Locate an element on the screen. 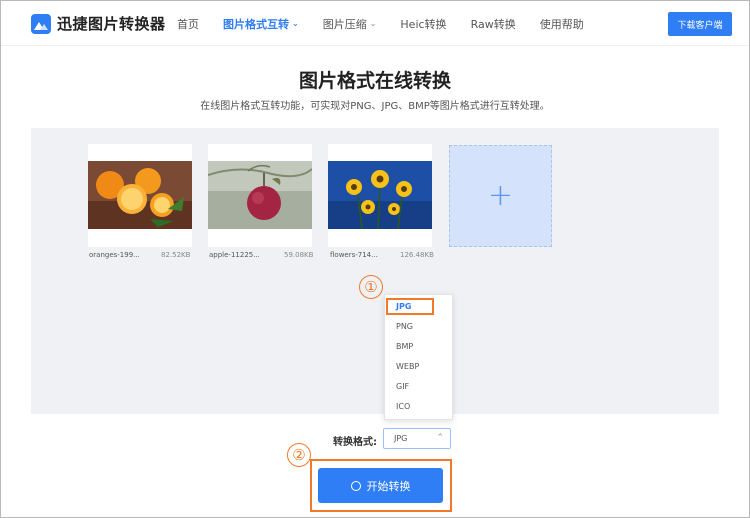 The height and width of the screenshot is (518, 750). file-size: 126.48KB is located at coordinates (417, 255).